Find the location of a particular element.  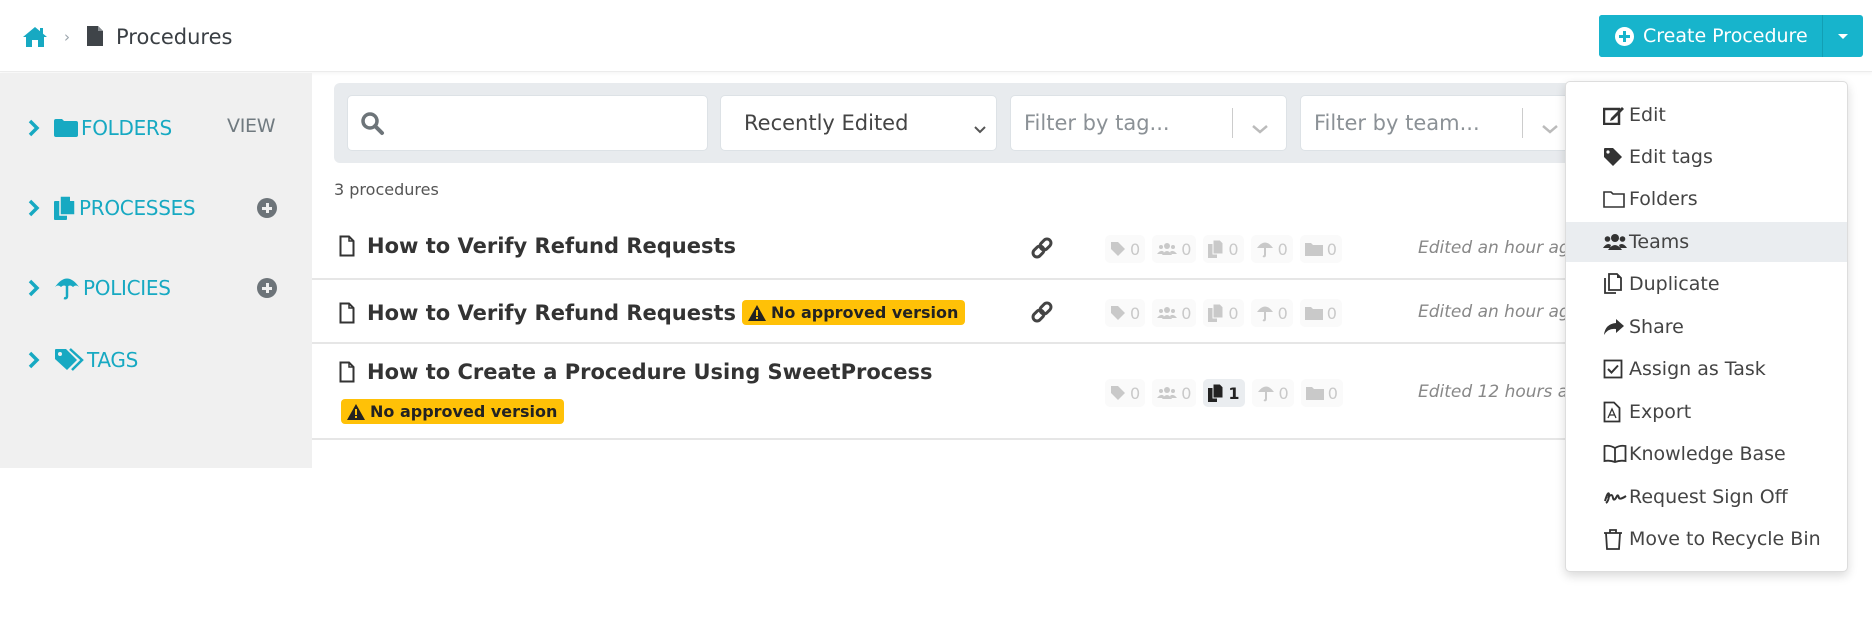

duplicate-icon is located at coordinates (1615, 284).